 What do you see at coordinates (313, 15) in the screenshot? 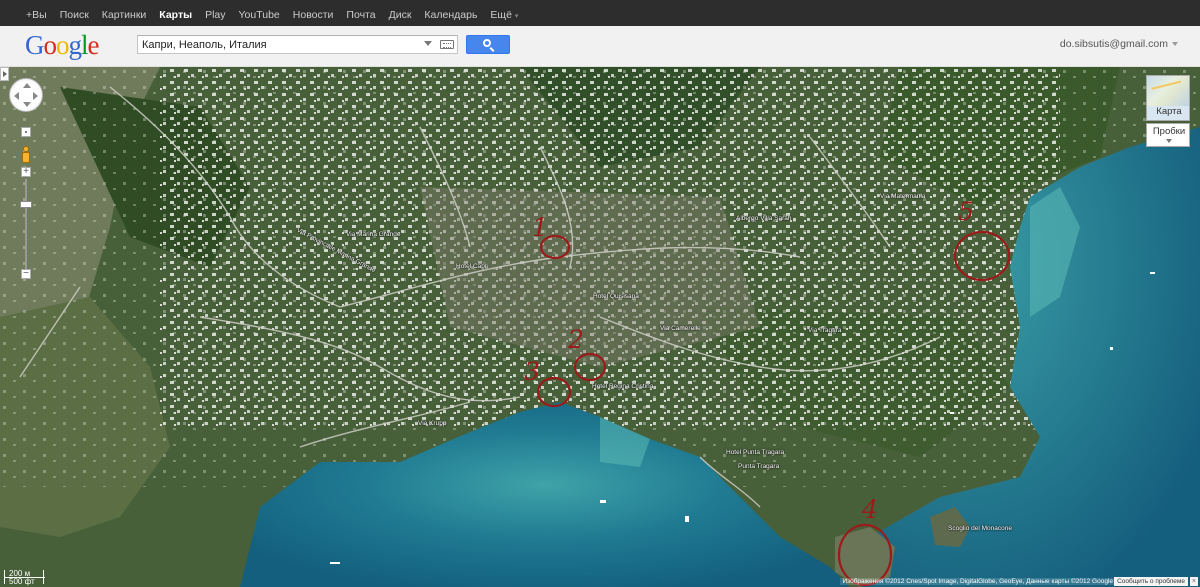
I see `nav-news: Новости` at bounding box center [313, 15].